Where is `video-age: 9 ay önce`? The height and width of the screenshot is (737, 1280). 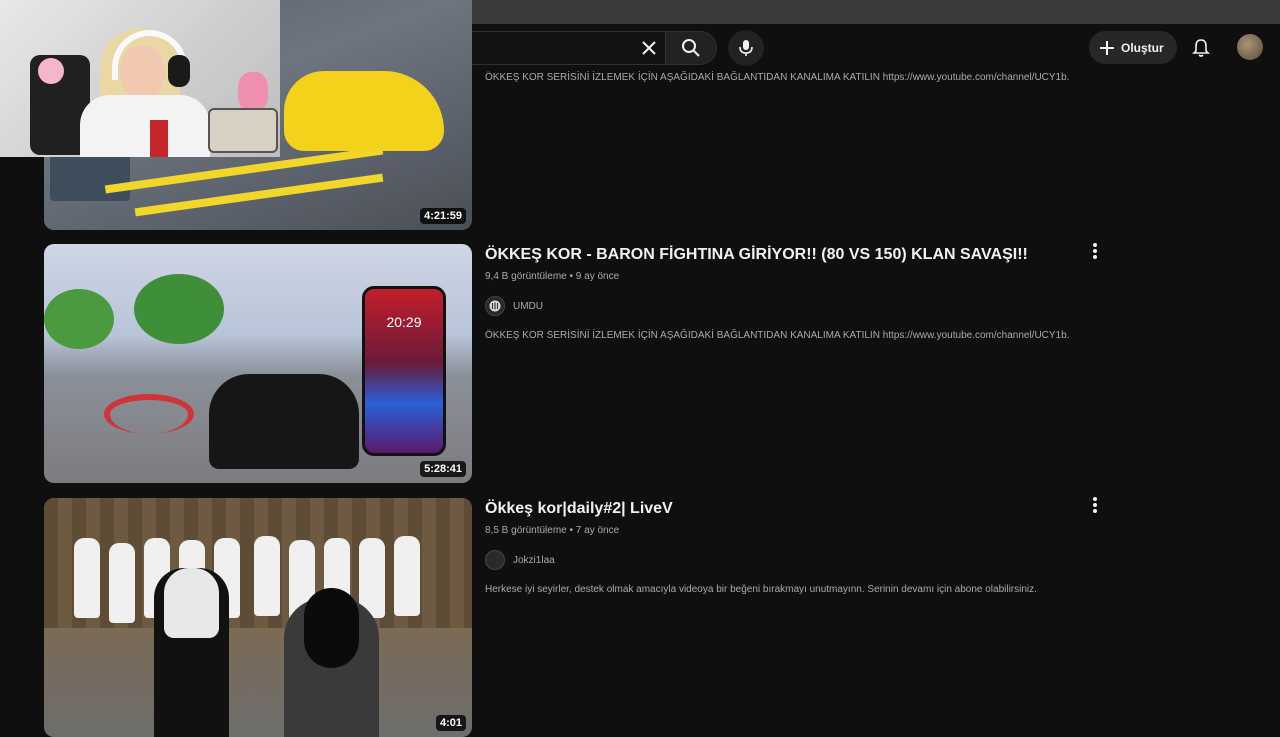
video-age: 9 ay önce is located at coordinates (597, 276).